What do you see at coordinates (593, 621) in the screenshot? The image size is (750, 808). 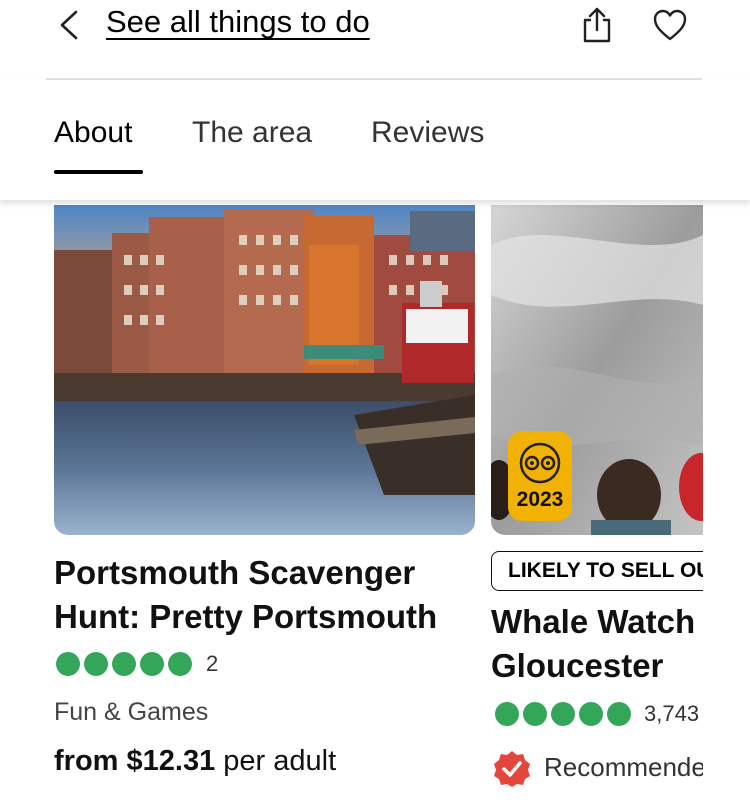 I see `card-title-line: Whale Watch` at bounding box center [593, 621].